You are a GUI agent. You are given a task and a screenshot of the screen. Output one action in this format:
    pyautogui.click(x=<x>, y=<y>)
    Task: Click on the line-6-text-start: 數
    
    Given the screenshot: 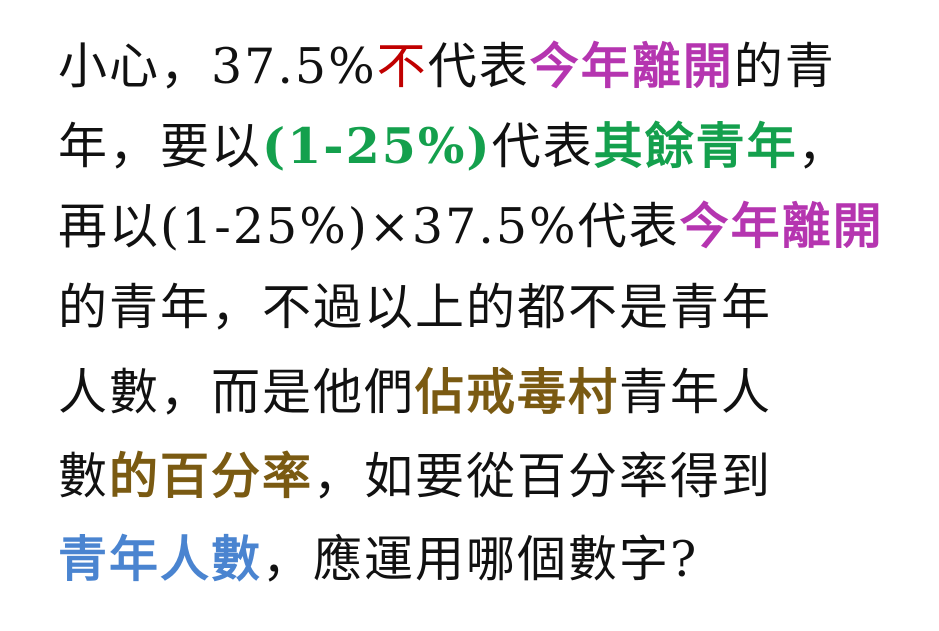 What is the action you would take?
    pyautogui.click(x=84, y=476)
    